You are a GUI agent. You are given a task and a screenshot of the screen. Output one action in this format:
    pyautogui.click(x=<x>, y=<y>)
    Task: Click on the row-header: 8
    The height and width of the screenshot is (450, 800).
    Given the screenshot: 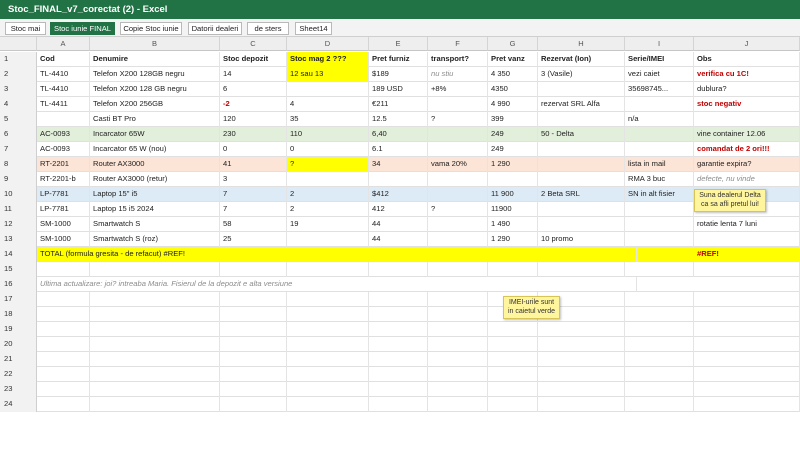 What is the action you would take?
    pyautogui.click(x=18, y=164)
    